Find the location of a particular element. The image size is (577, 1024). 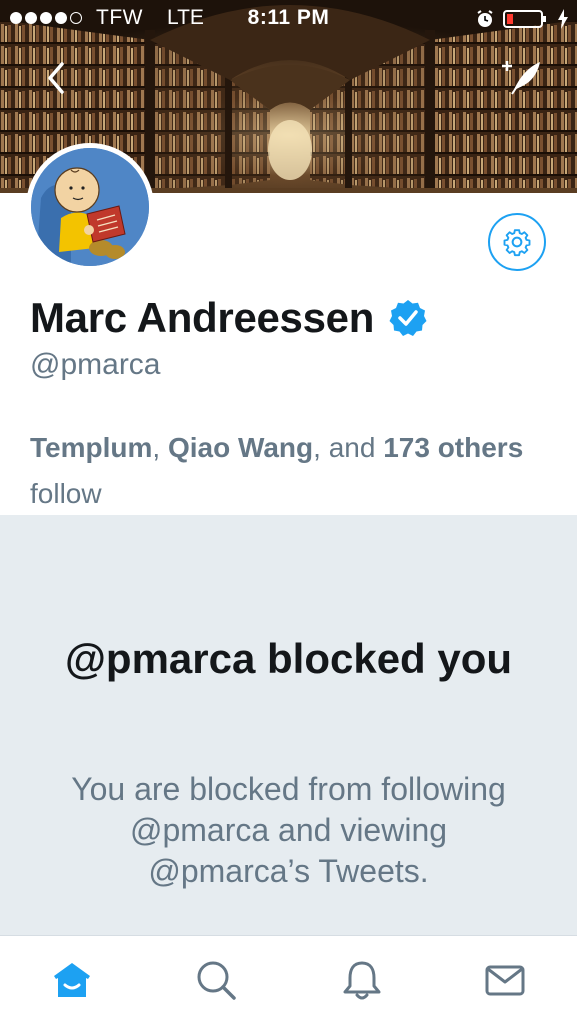

tab-notifications is located at coordinates (362, 980).